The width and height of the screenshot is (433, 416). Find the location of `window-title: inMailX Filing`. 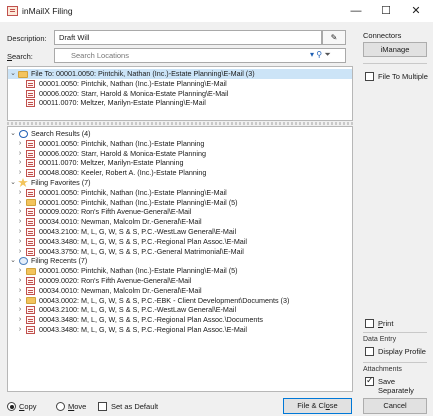

window-title: inMailX Filing is located at coordinates (47, 11).